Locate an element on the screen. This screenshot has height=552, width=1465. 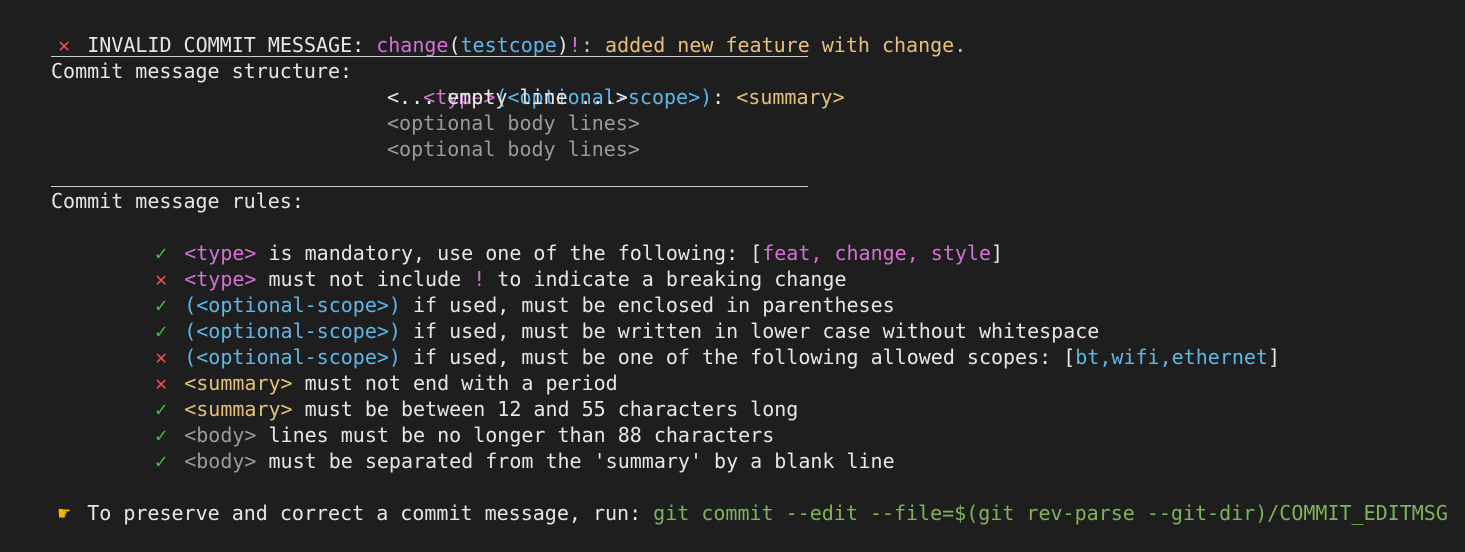
structure-first-line: <type>(<optional-scope>): <summary> is located at coordinates (609, 83).